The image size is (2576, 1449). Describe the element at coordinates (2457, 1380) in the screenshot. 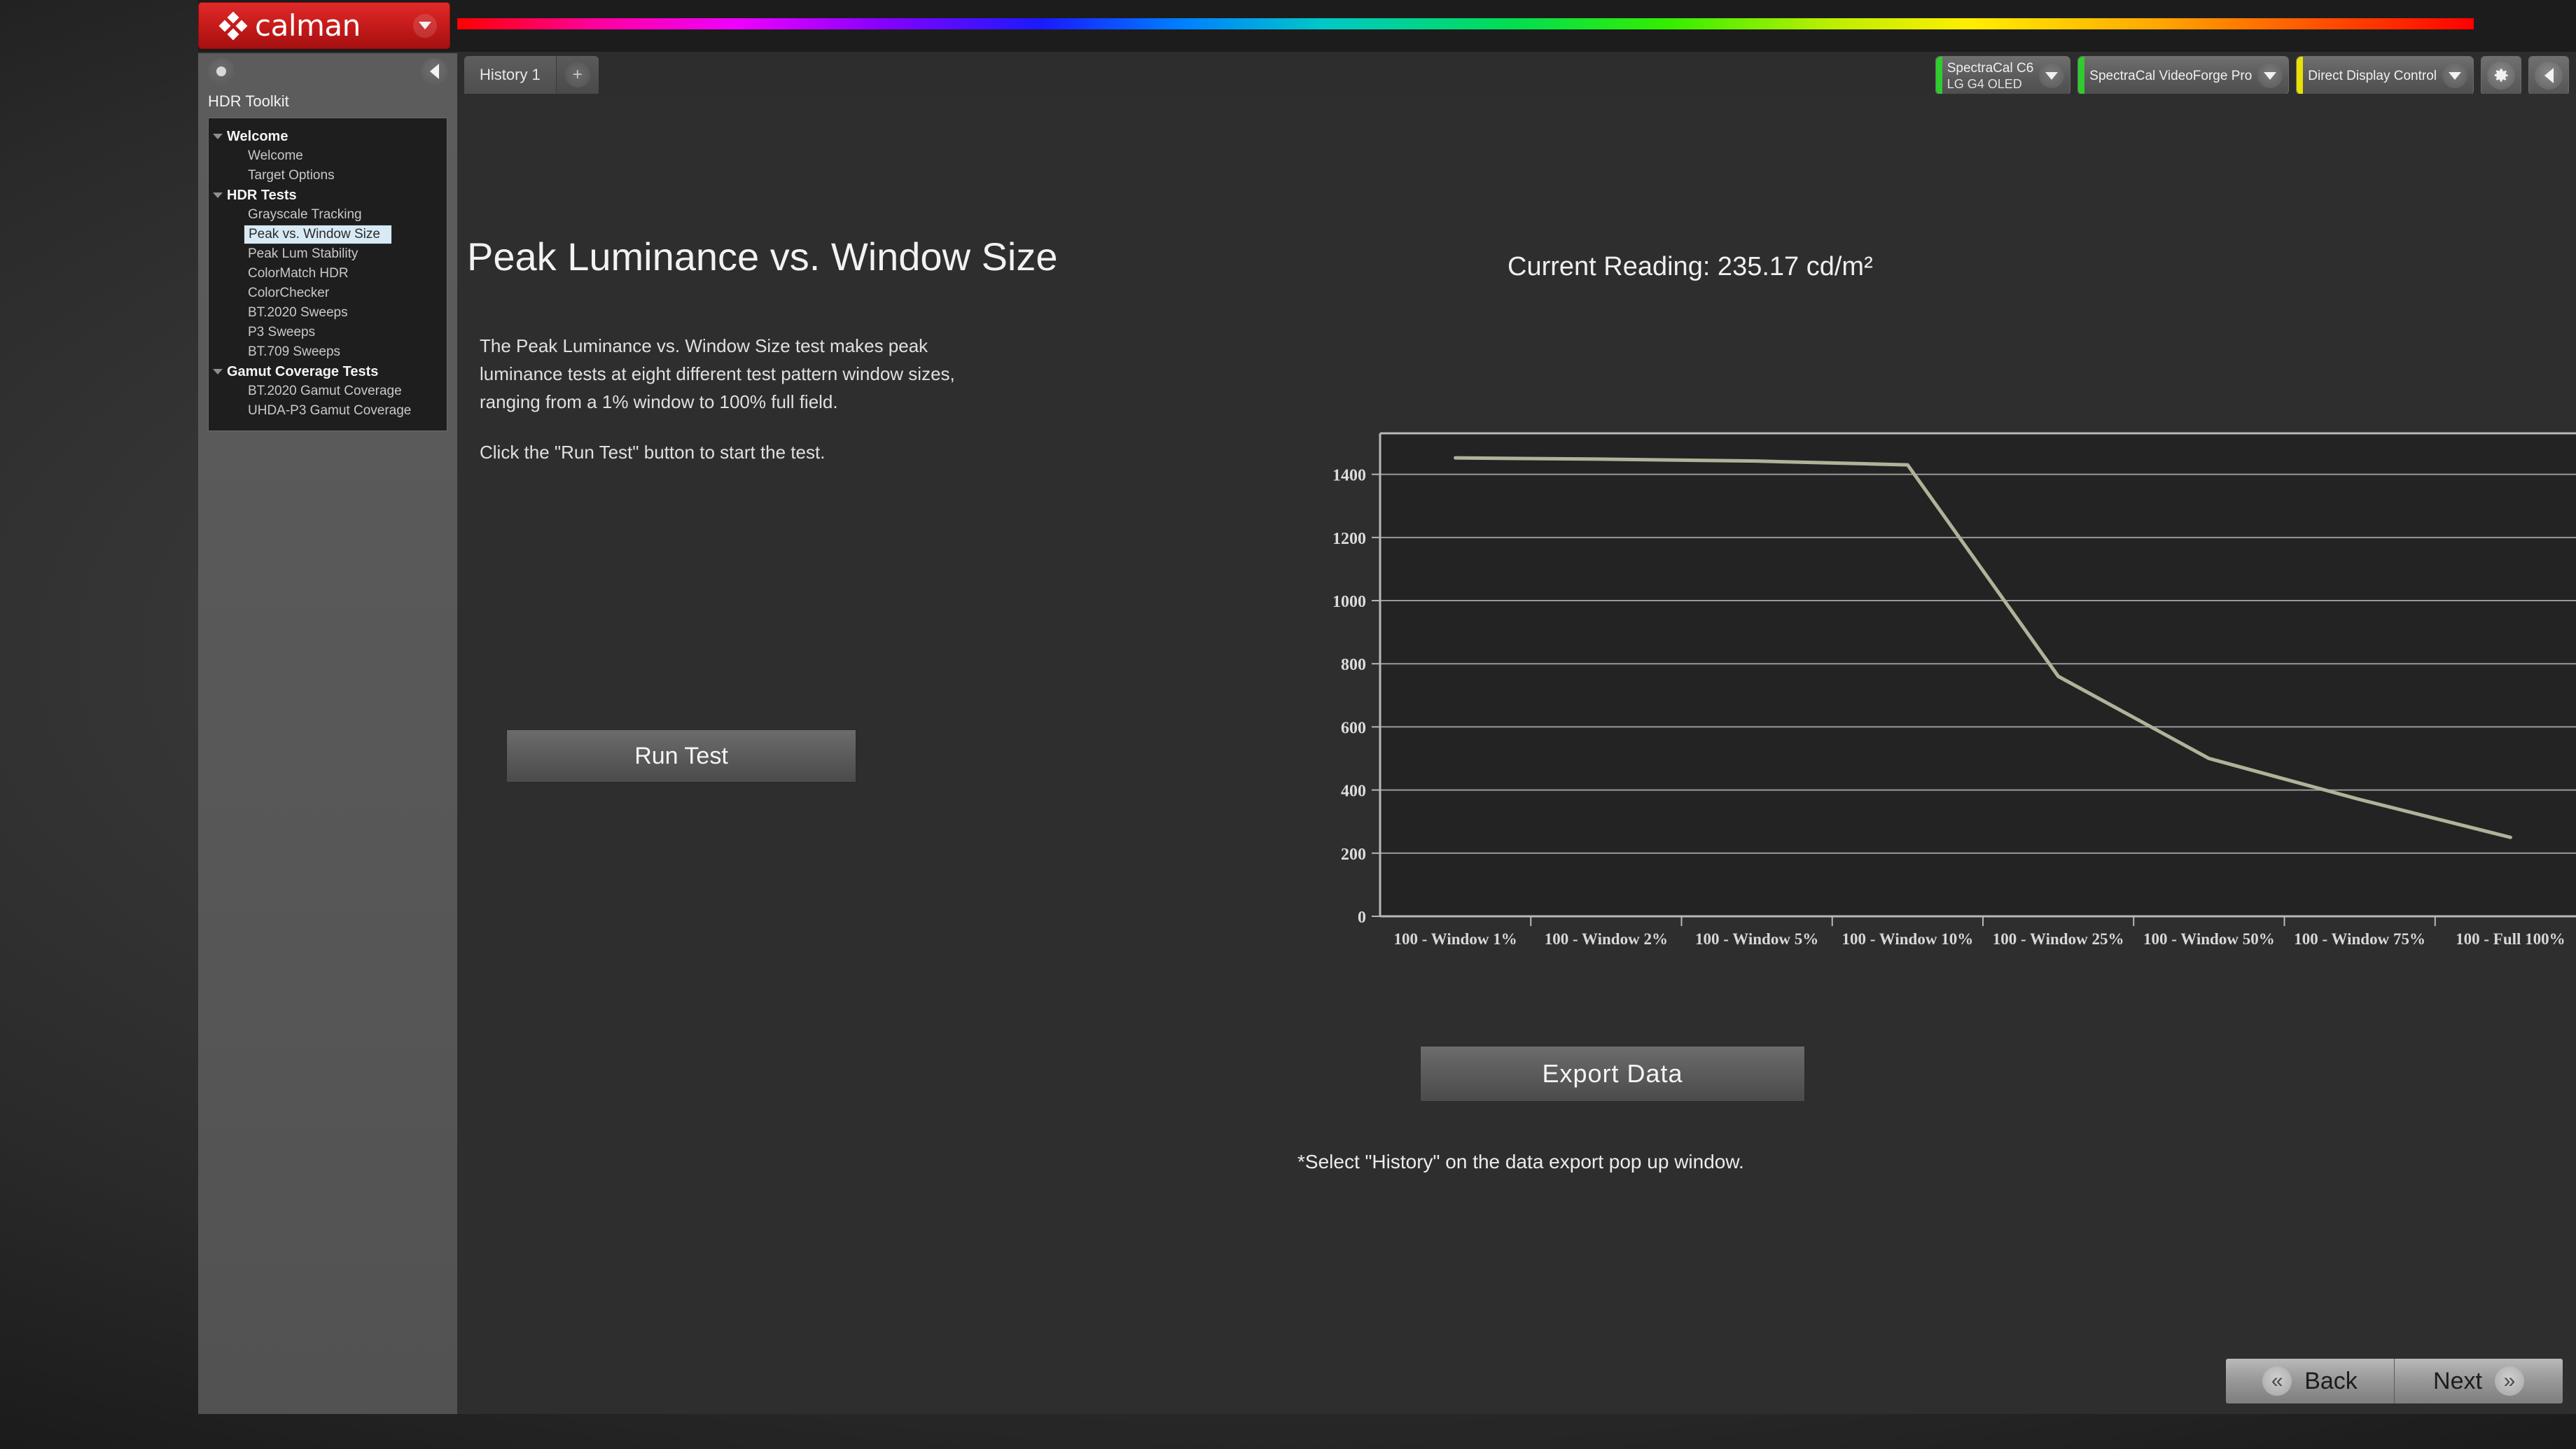

I see `next-label: Next` at that location.